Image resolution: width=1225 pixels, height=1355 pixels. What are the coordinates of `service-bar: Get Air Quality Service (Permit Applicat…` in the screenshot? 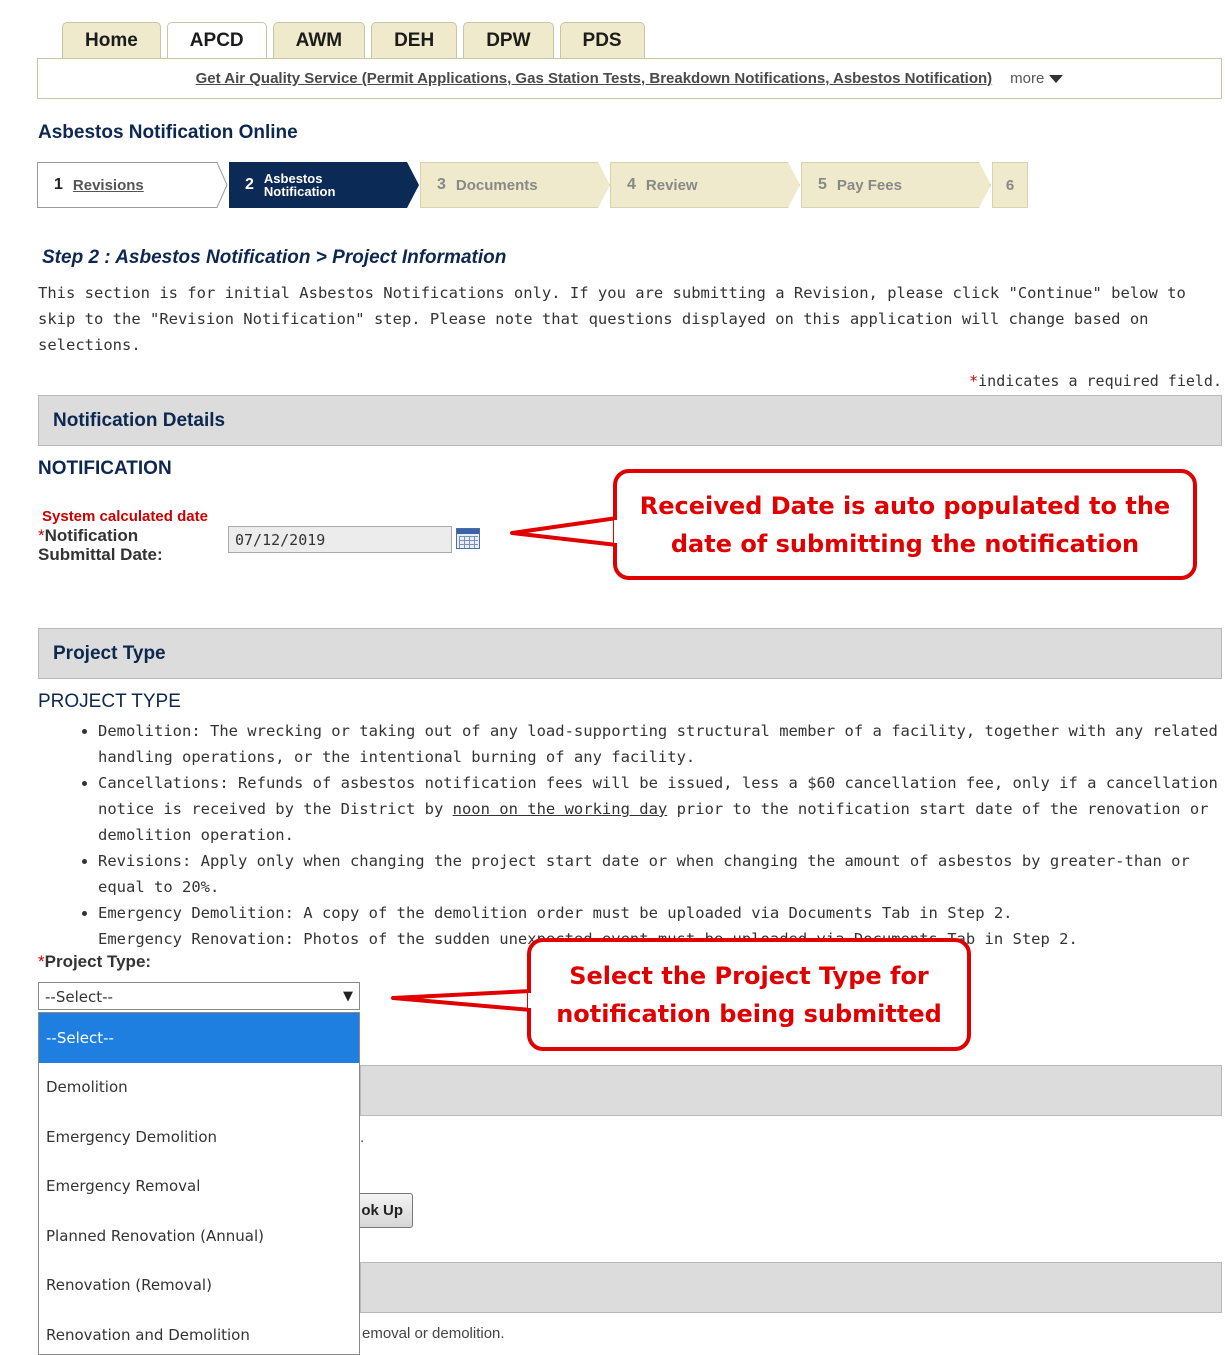 It's located at (629, 78).